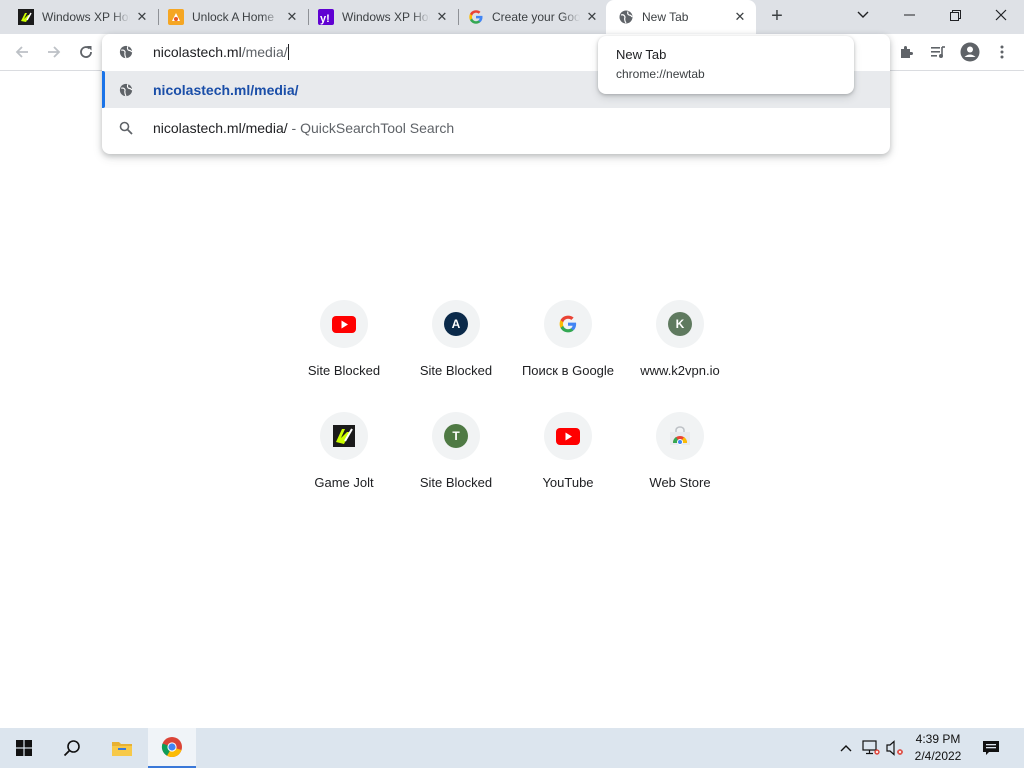 This screenshot has width=1024, height=768. I want to click on suggestion-query: nicolastech.ml/media/, so click(220, 128).